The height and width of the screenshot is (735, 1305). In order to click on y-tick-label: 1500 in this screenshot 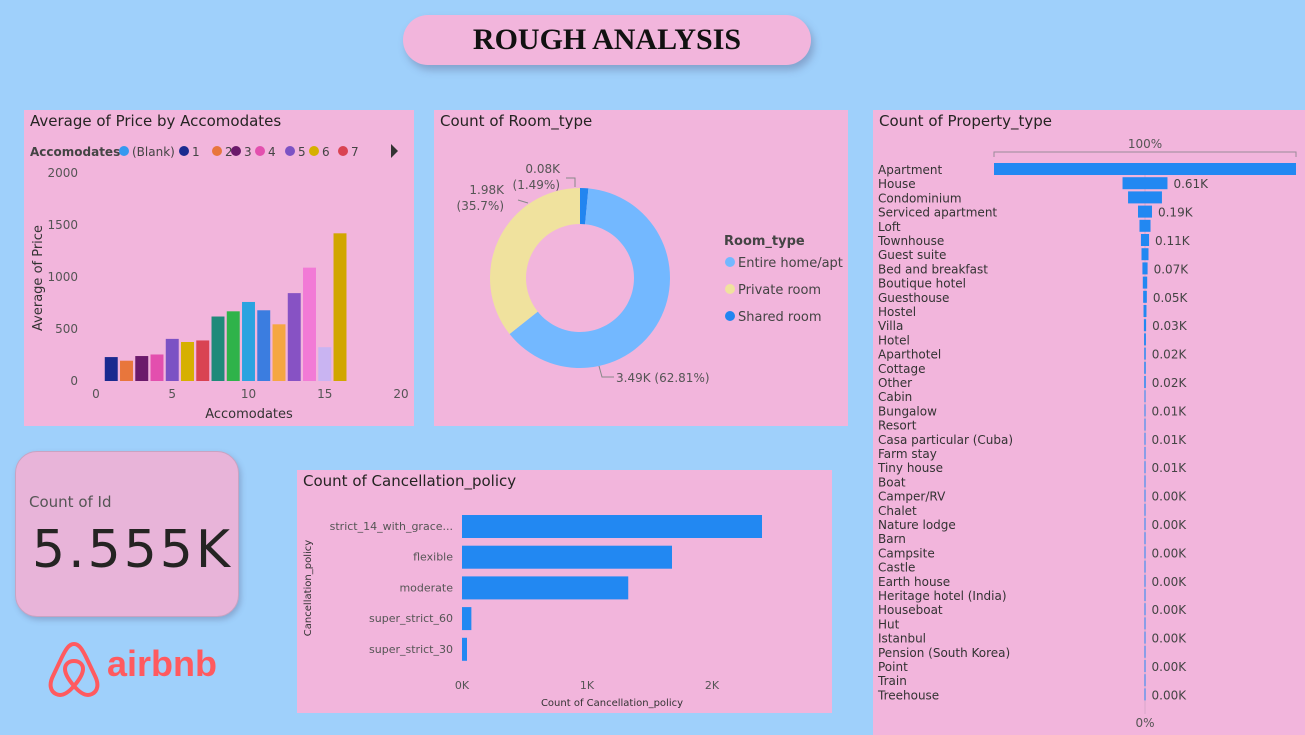, I will do `click(62, 225)`.